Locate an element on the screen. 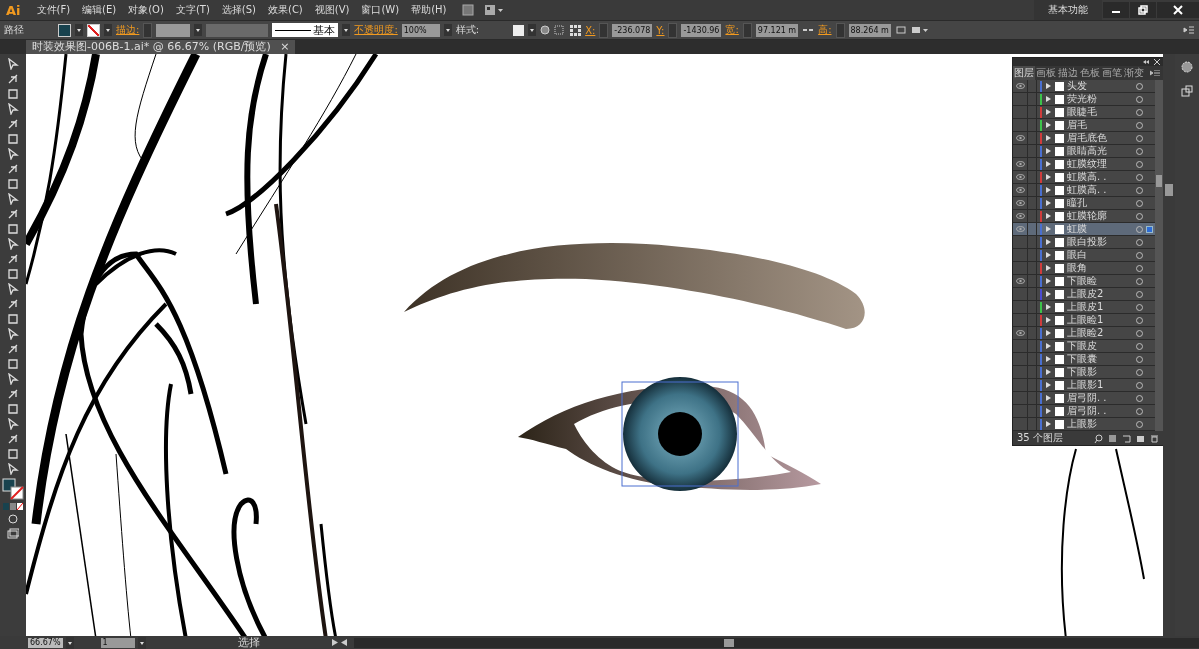 This screenshot has height=649, width=1199. draw-mode-icon is located at coordinates (13, 519).